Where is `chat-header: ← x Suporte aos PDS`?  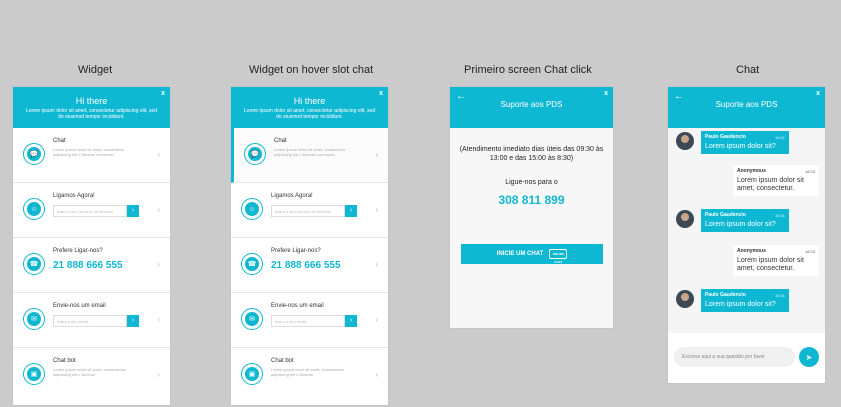 chat-header: ← x Suporte aos PDS is located at coordinates (746, 107).